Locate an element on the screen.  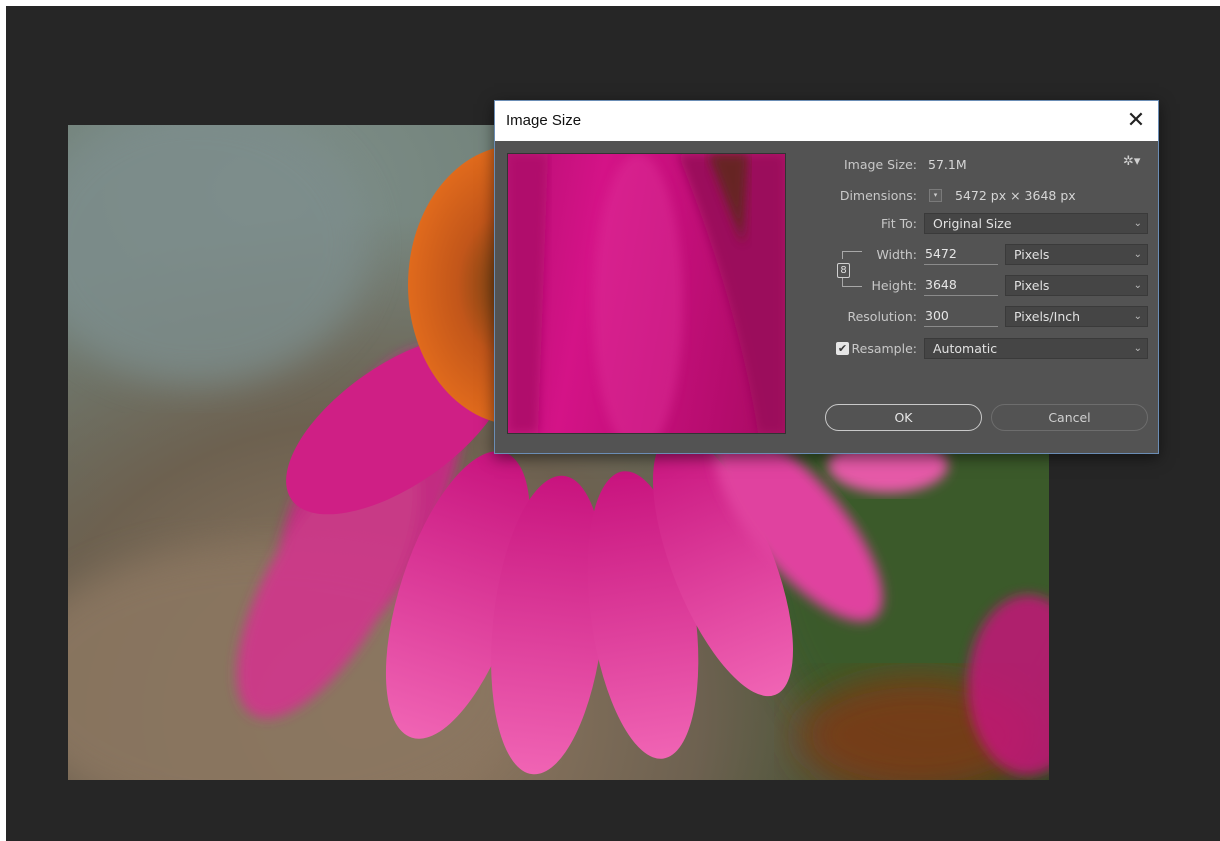
link-icon: 8 is located at coordinates (843, 270).